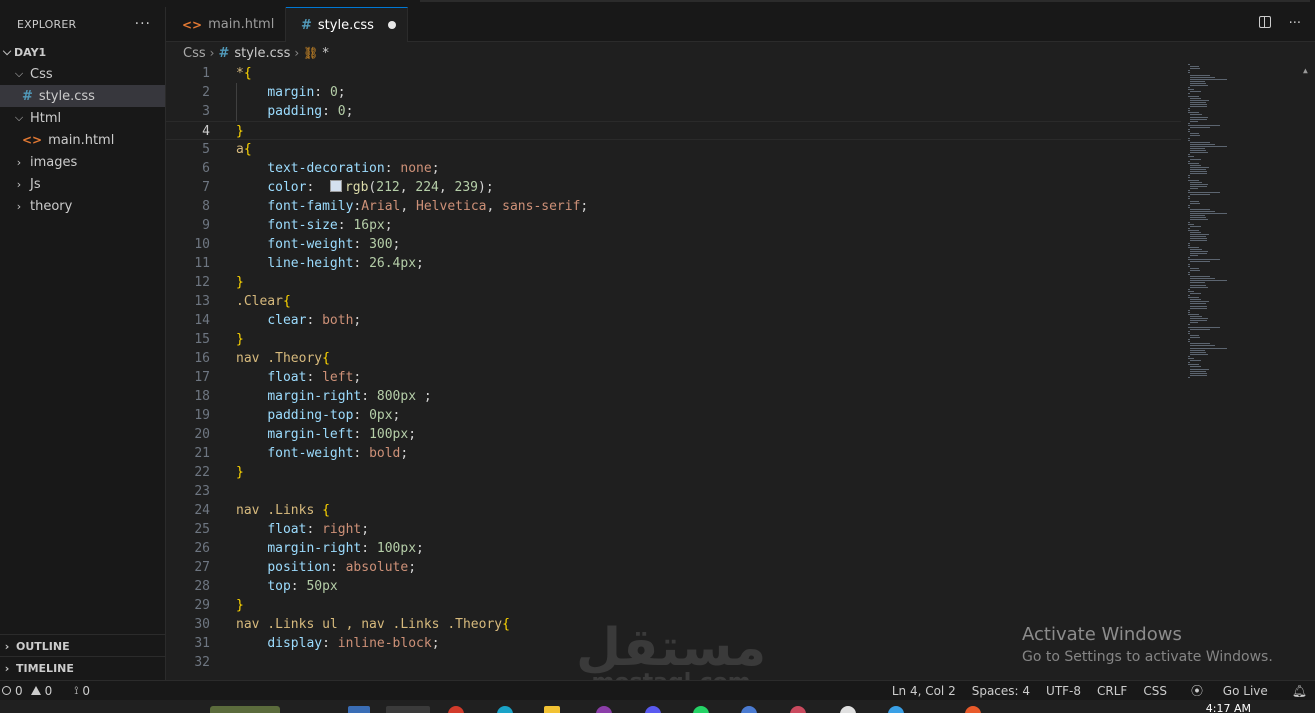 The image size is (1315, 713). What do you see at coordinates (740, 605) in the screenshot?
I see `code-line: 29}` at bounding box center [740, 605].